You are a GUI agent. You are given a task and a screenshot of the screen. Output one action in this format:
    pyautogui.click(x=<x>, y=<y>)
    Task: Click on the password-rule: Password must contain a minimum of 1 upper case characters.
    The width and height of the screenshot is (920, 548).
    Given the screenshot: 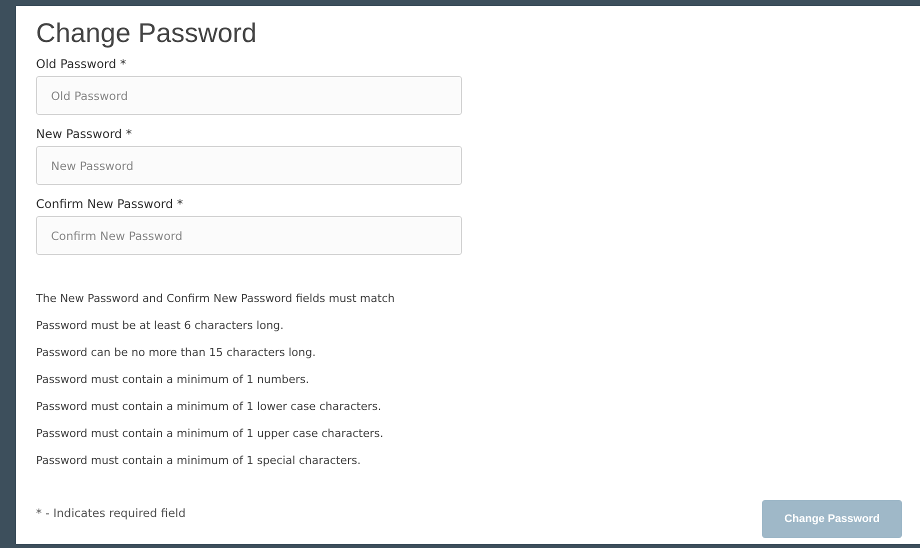 What is the action you would take?
    pyautogui.click(x=210, y=434)
    